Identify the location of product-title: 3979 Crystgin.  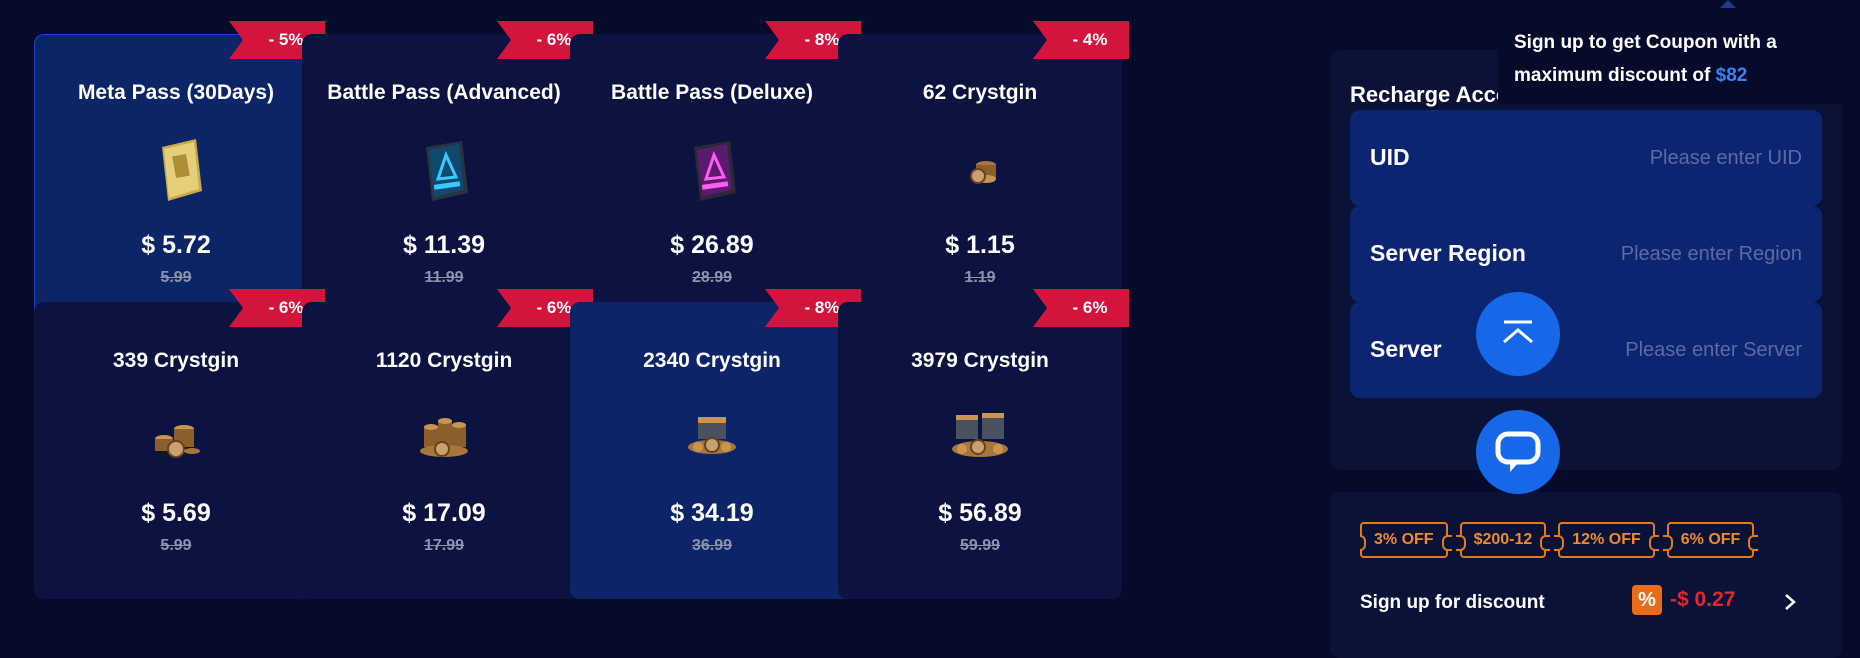
(980, 360).